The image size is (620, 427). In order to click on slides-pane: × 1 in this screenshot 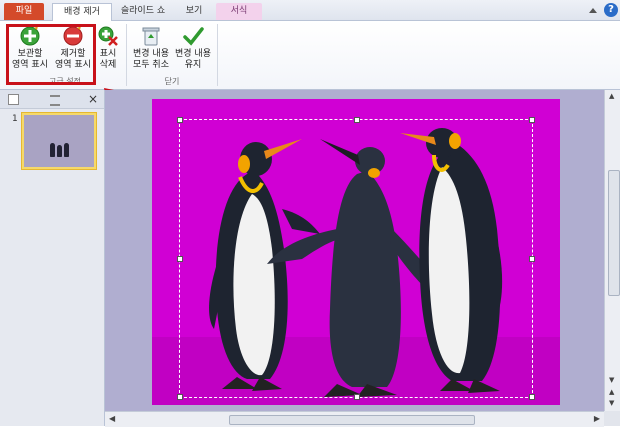, I will do `click(52, 258)`.